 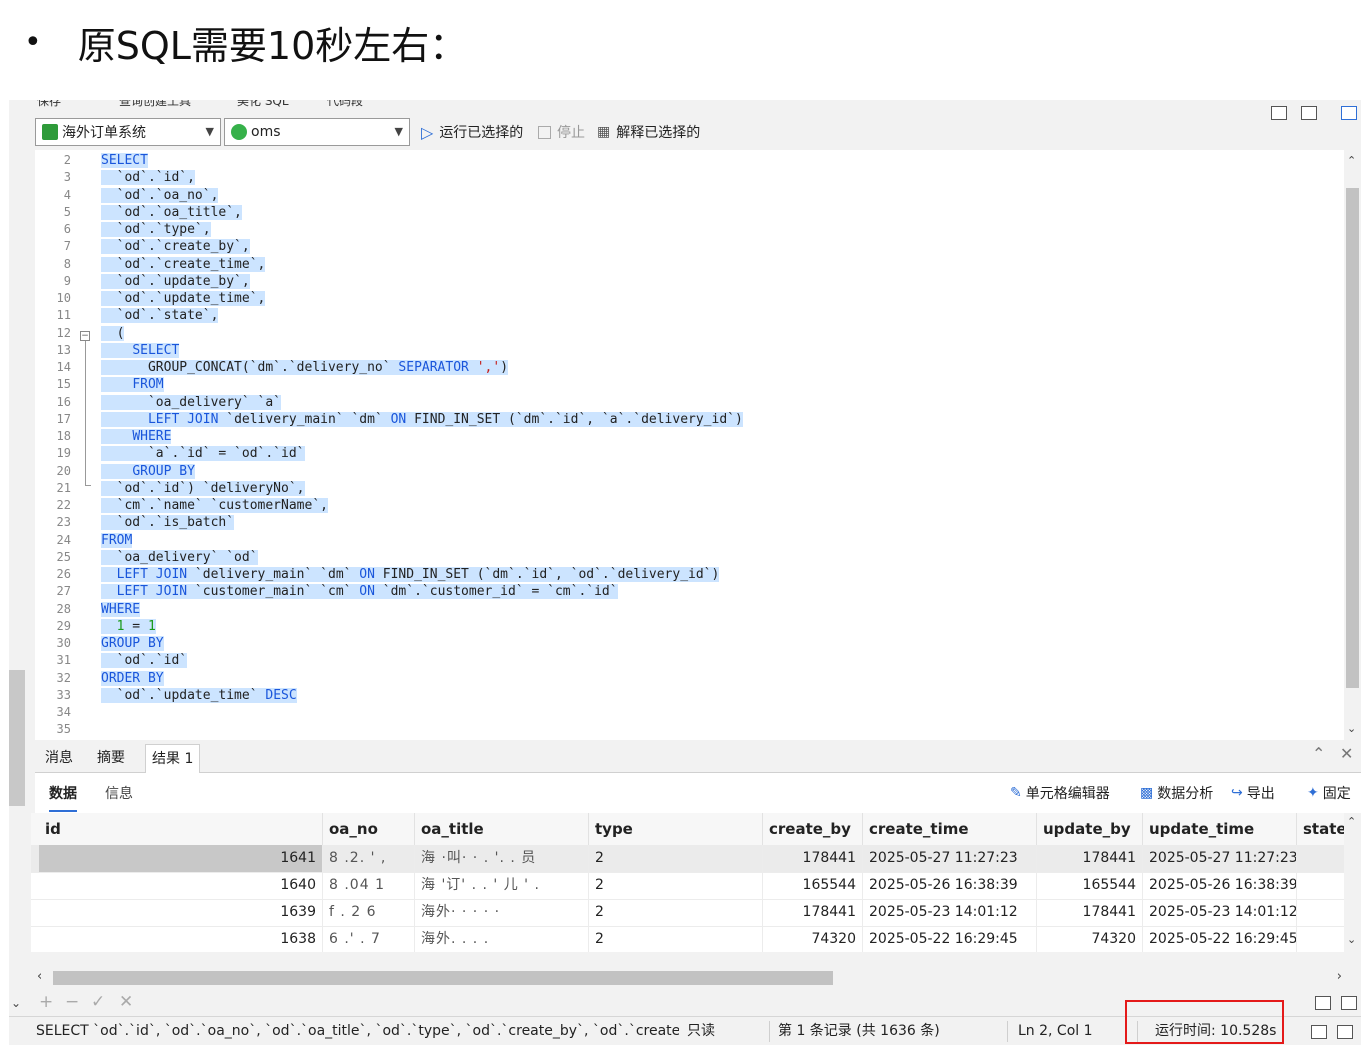 I want to click on table-cell: 8 .04 1, so click(x=369, y=885).